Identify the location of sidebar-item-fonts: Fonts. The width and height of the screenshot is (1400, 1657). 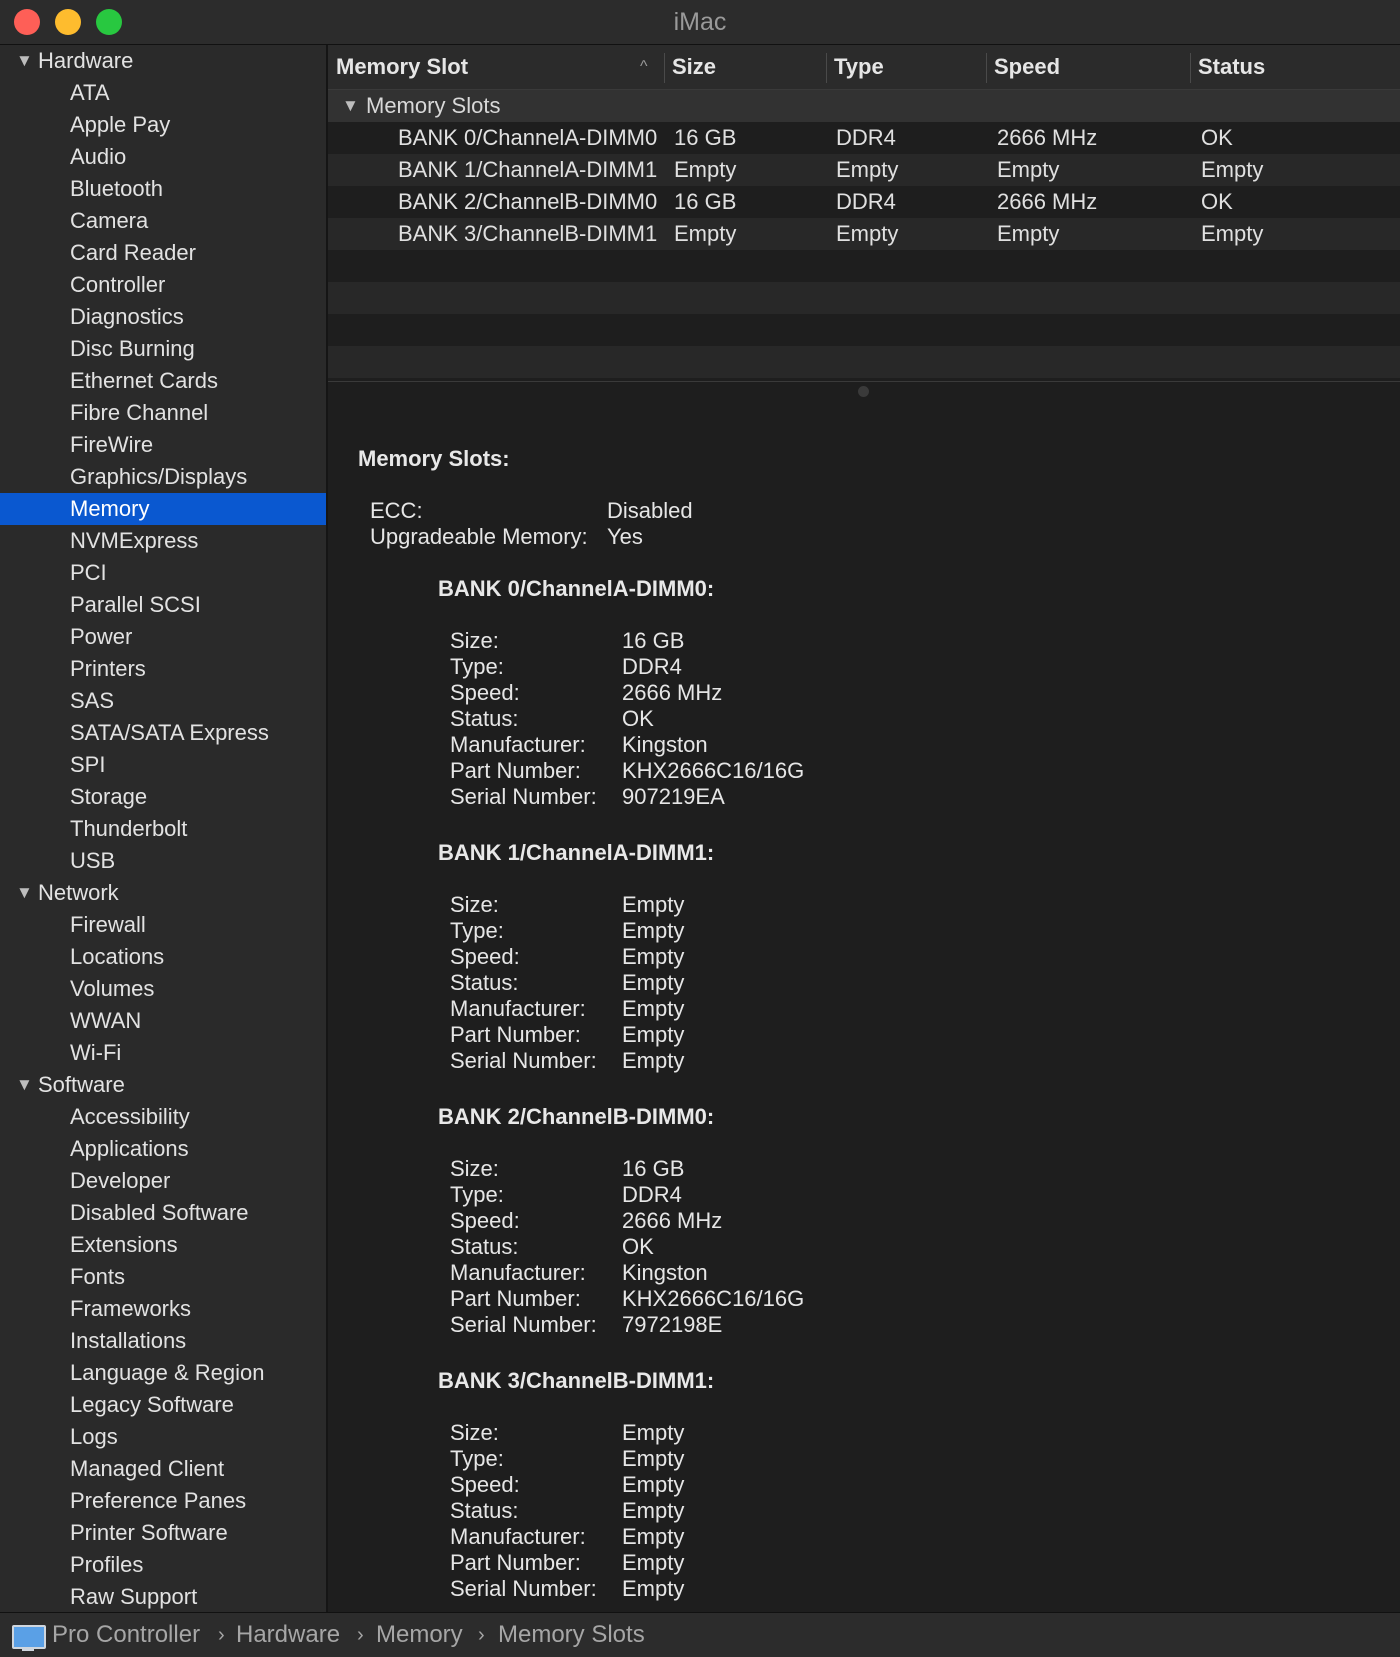
(163, 1277).